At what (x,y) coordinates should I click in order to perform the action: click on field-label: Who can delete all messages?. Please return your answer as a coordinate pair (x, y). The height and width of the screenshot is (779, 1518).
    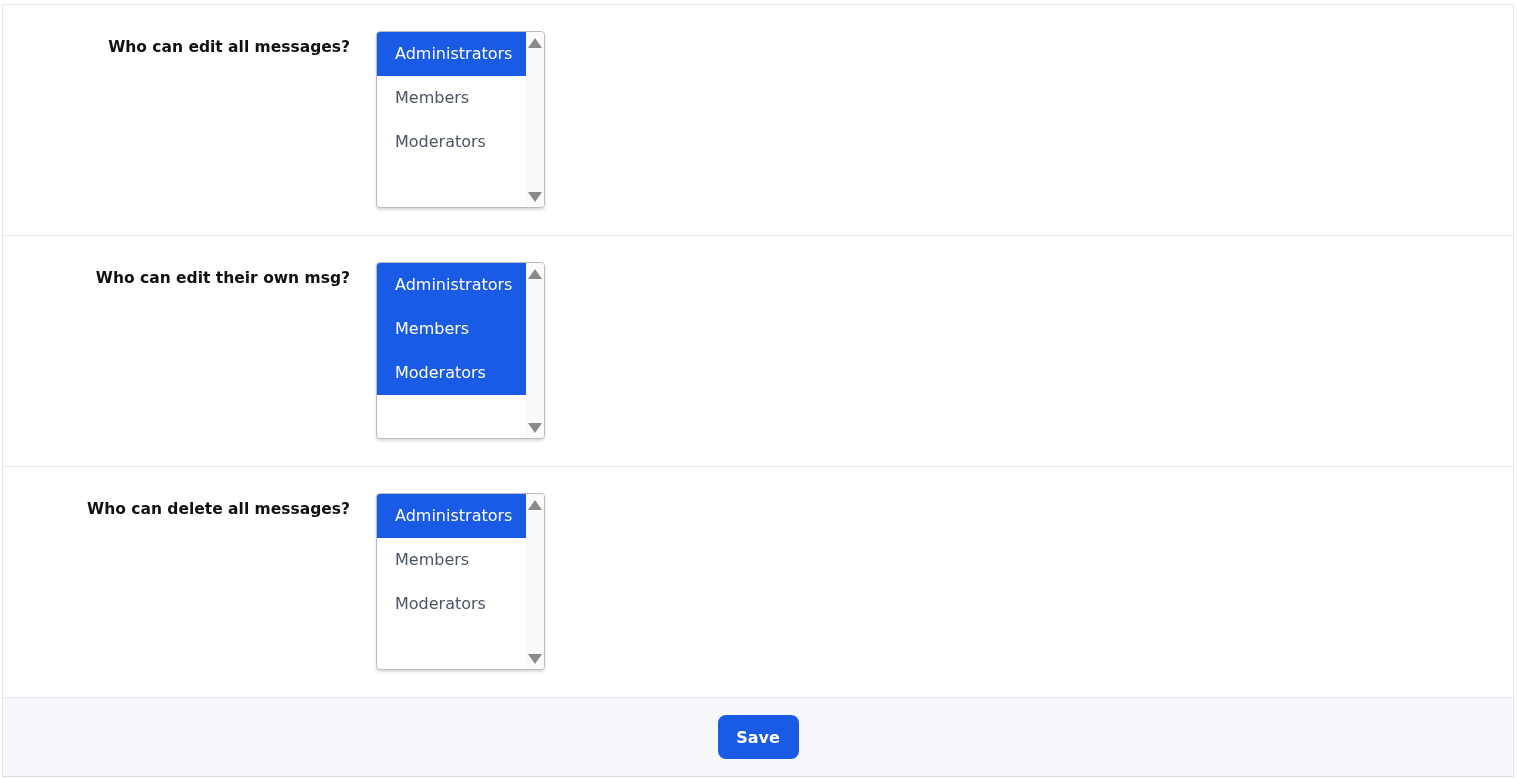
    Looking at the image, I should click on (218, 510).